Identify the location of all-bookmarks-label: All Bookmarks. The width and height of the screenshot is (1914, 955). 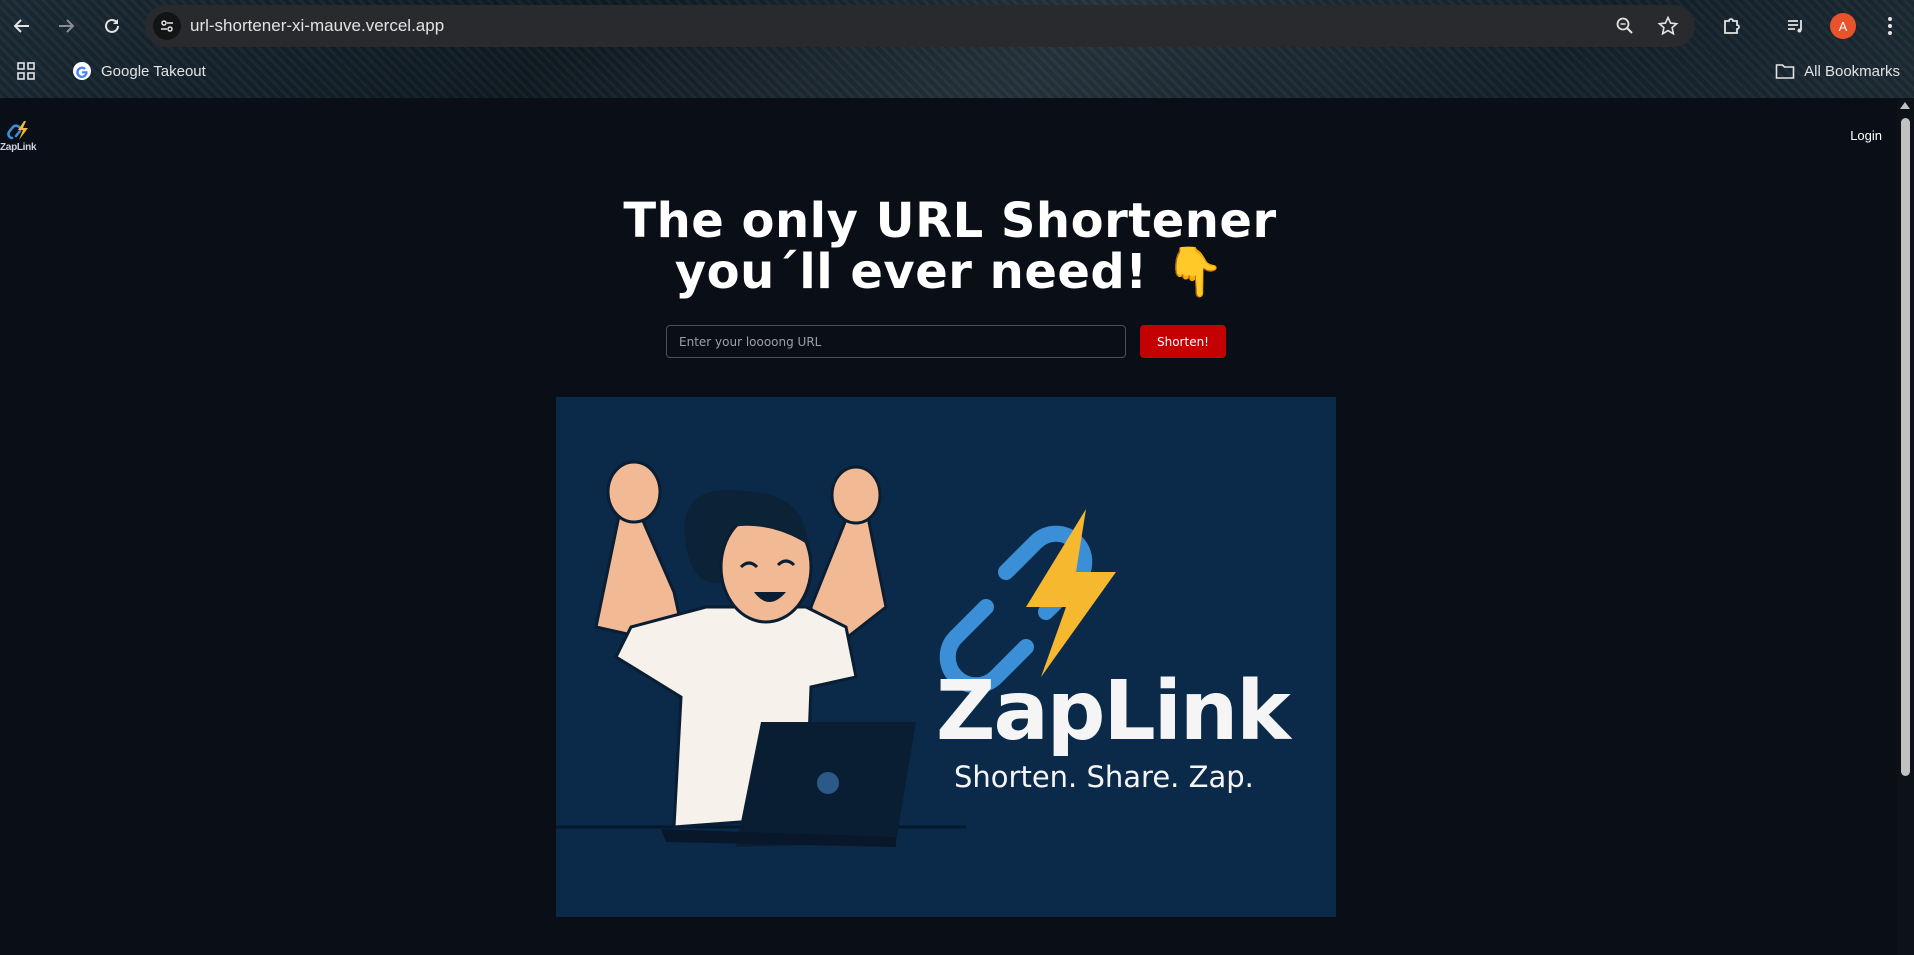
(1852, 71).